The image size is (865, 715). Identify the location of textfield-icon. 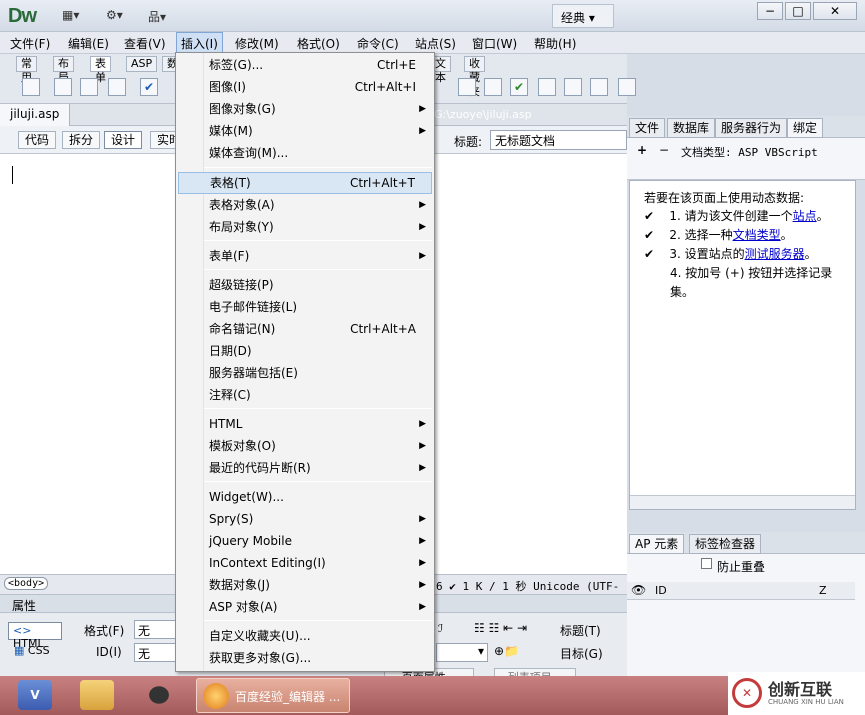
(63, 87).